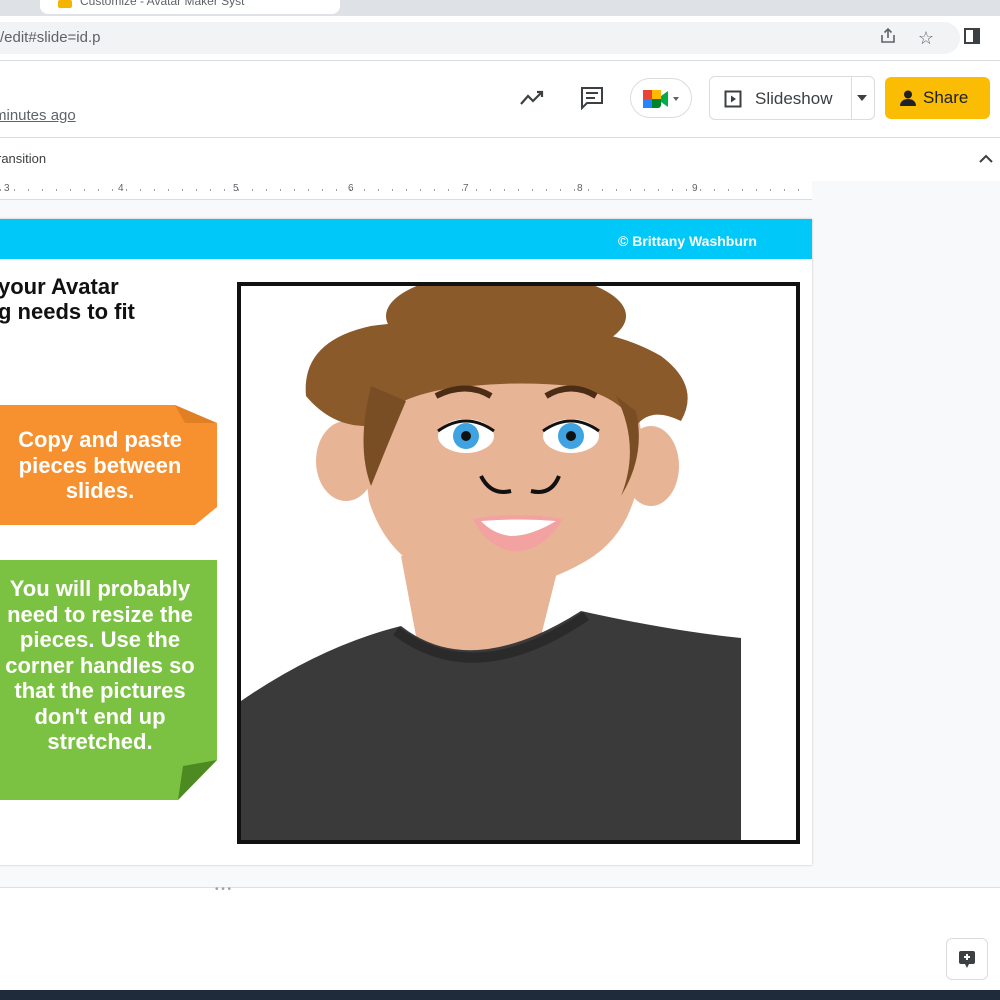 The image size is (1000, 1000). What do you see at coordinates (100, 716) in the screenshot?
I see `note-line: don't end up` at bounding box center [100, 716].